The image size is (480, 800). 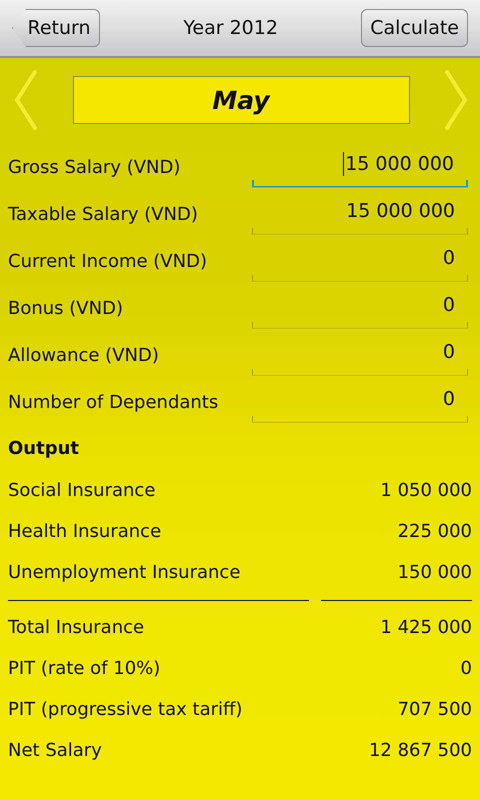 What do you see at coordinates (84, 668) in the screenshot?
I see `output-label: PIT (rate of 10%)` at bounding box center [84, 668].